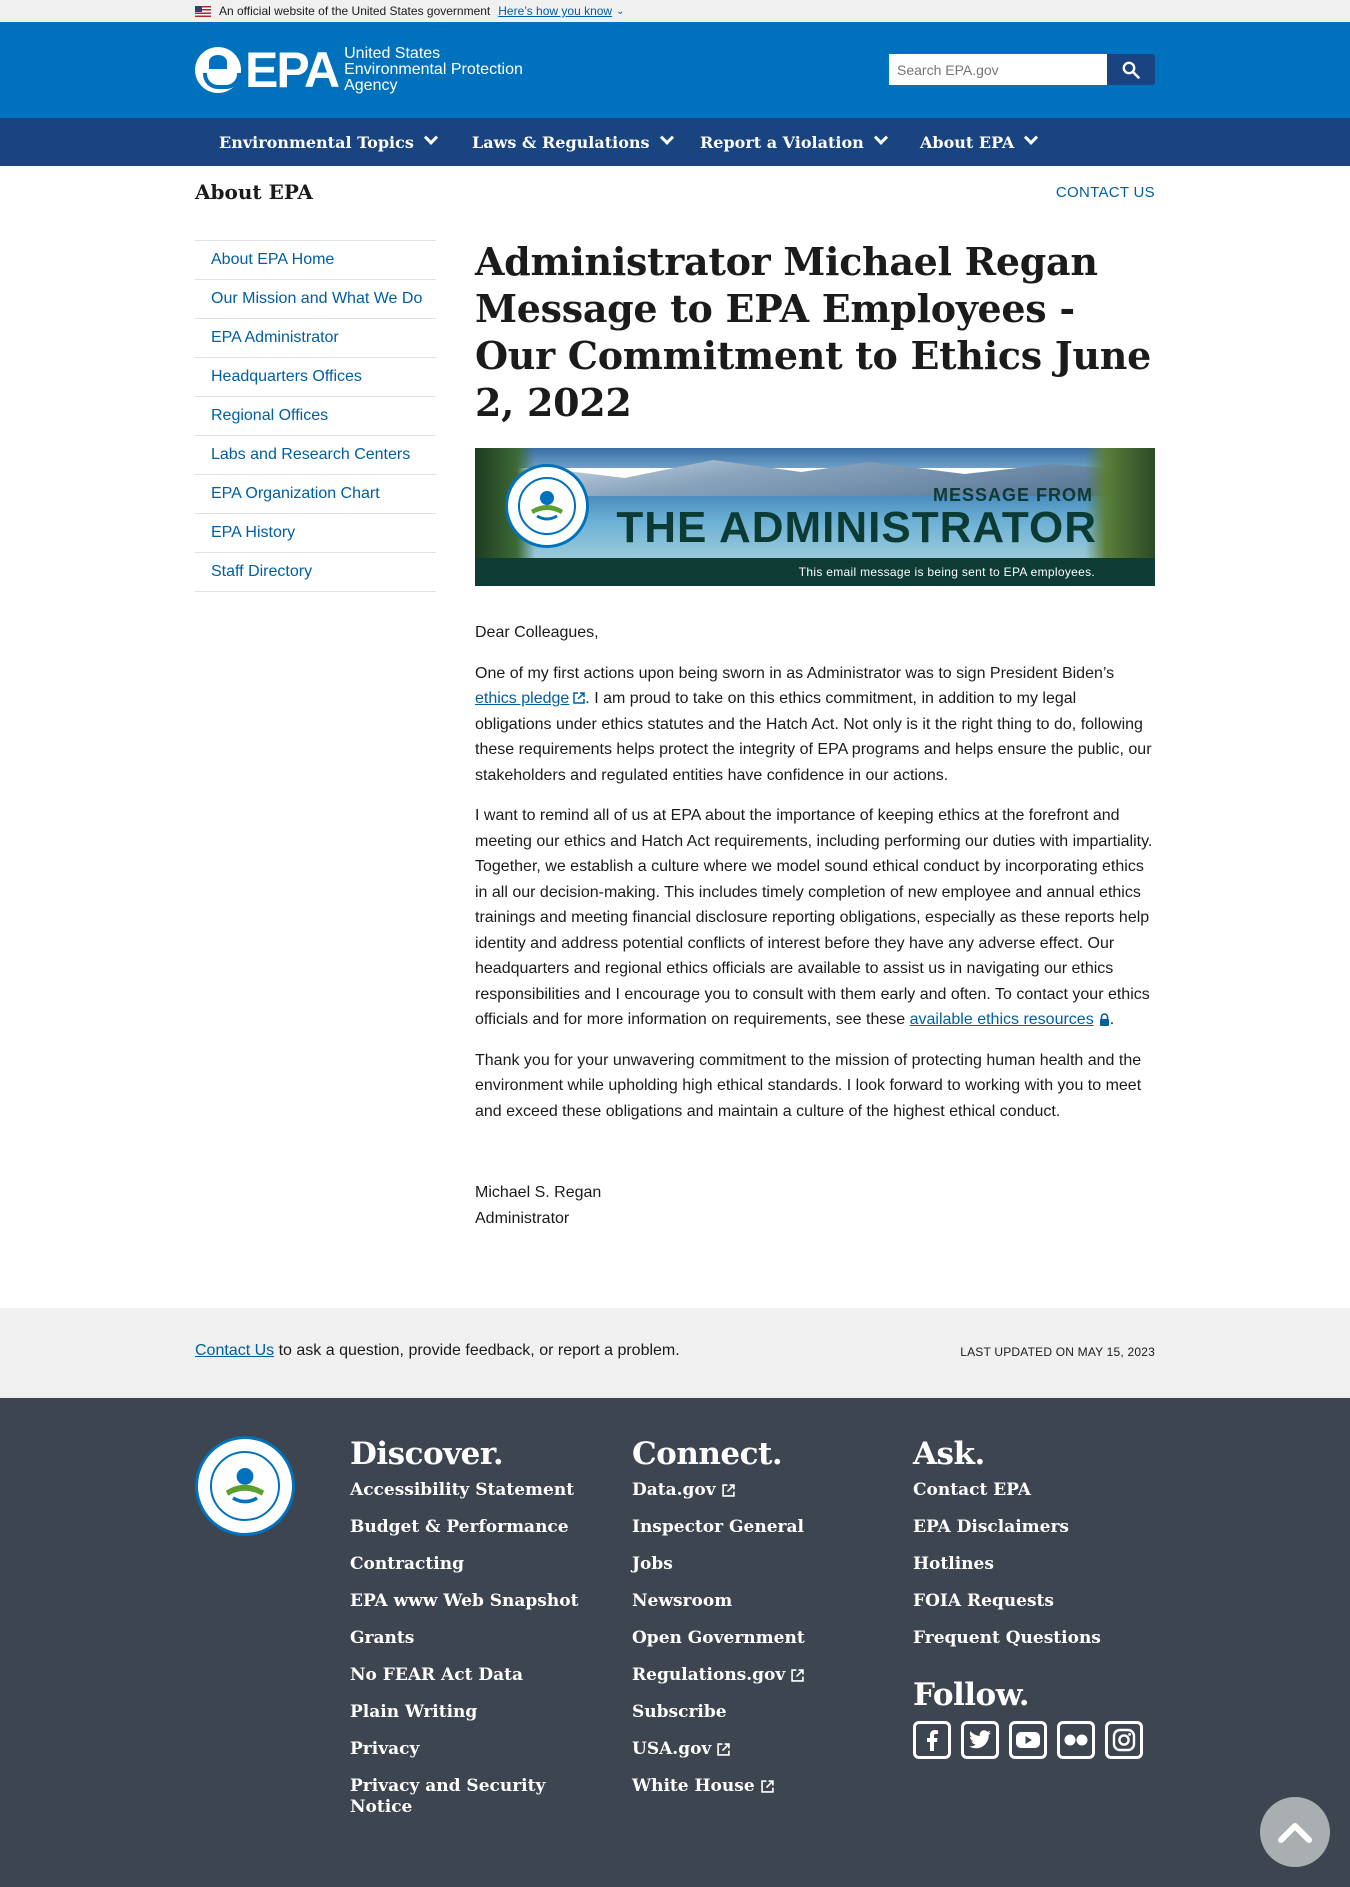 The image size is (1350, 1887). I want to click on signature-title: Administrator, so click(522, 1218).